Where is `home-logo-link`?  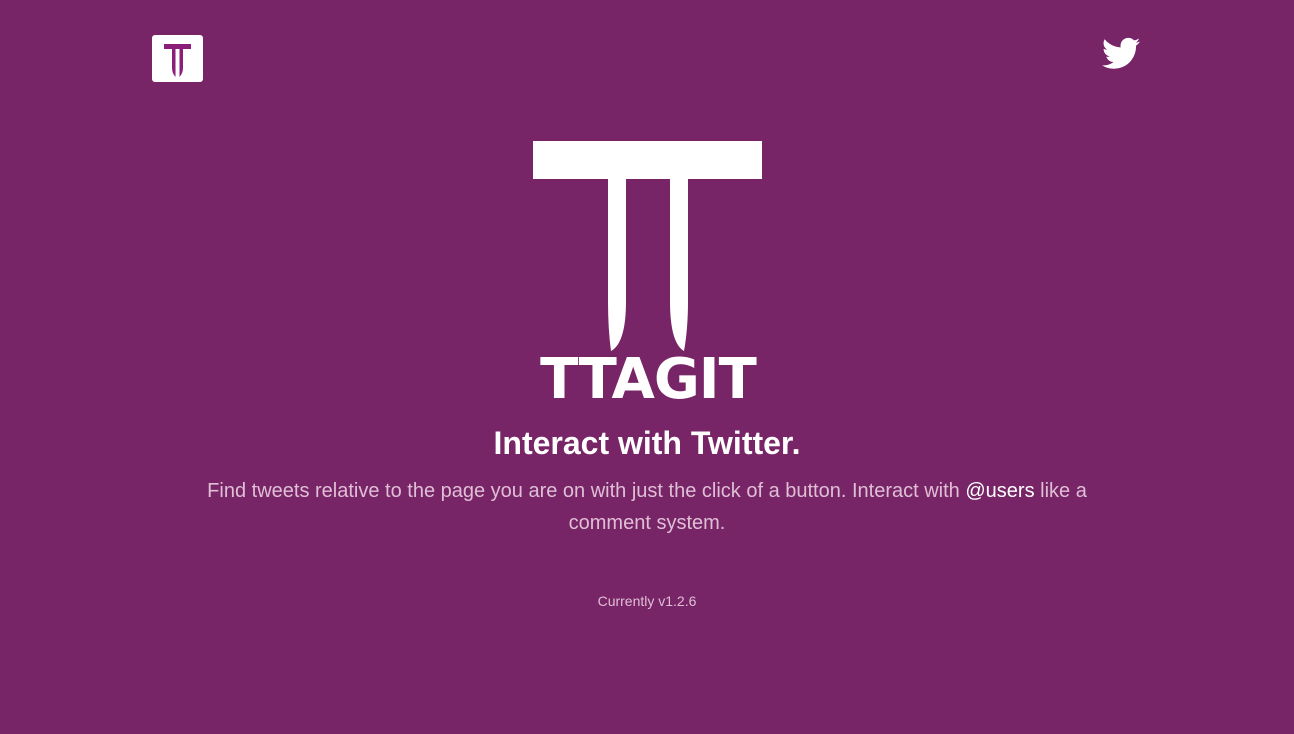
home-logo-link is located at coordinates (177, 58).